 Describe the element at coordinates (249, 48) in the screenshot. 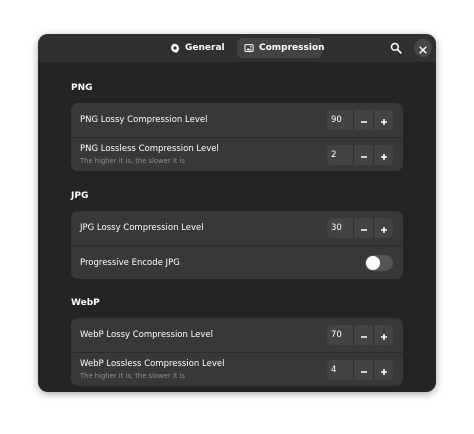

I see `image-icon` at that location.